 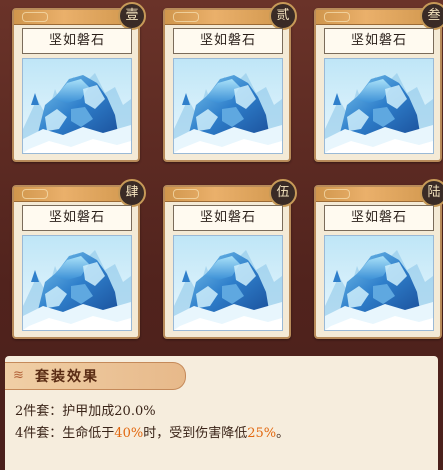 What do you see at coordinates (129, 433) in the screenshot?
I see `highlight-value: 40%` at bounding box center [129, 433].